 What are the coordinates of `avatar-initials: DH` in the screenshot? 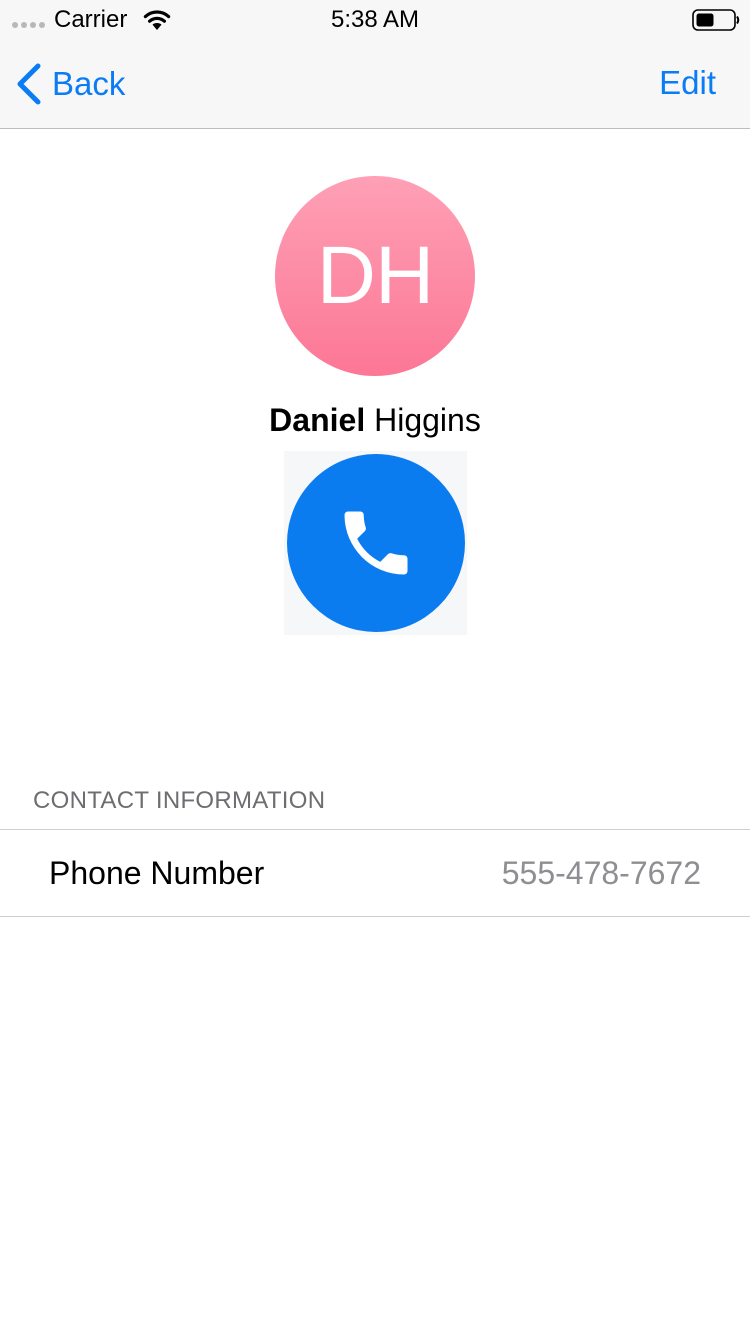 It's located at (375, 275).